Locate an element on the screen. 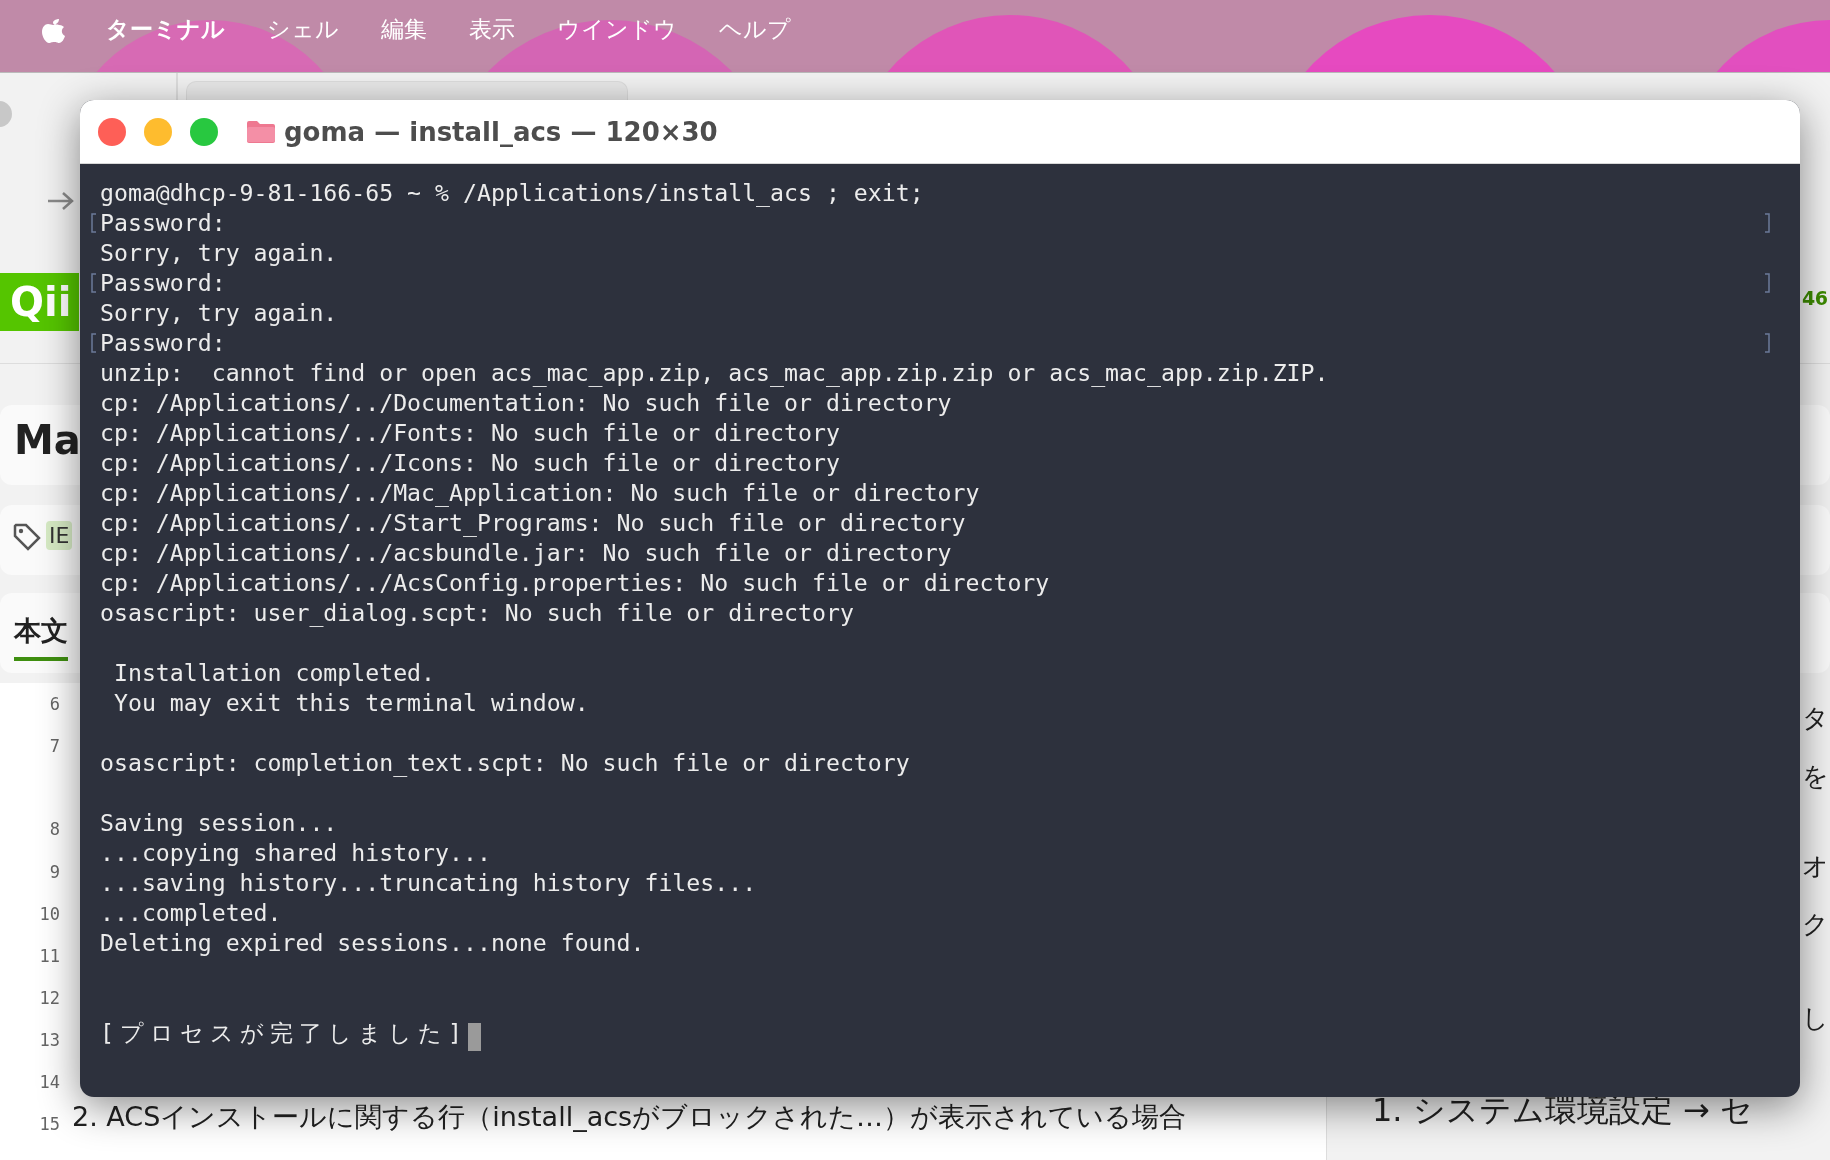  line-number: 11 is located at coordinates (49, 956).